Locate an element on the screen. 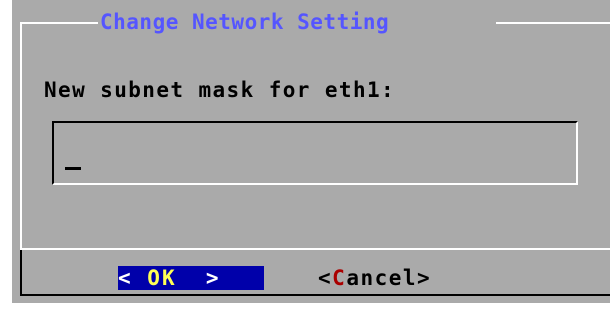 The image size is (610, 322). ok-button-left: < is located at coordinates (133, 278).